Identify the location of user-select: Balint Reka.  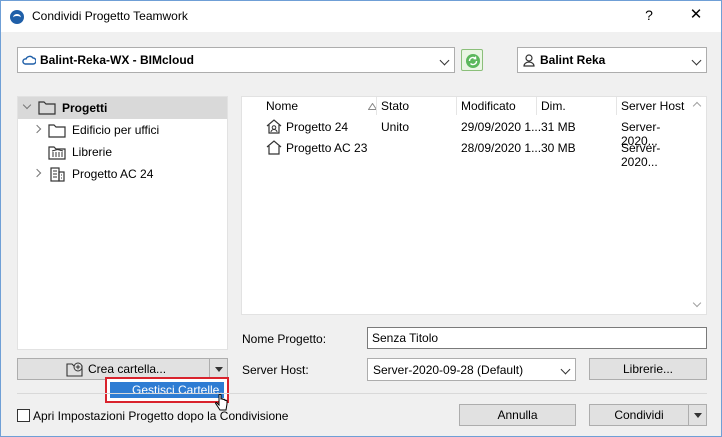
(612, 60).